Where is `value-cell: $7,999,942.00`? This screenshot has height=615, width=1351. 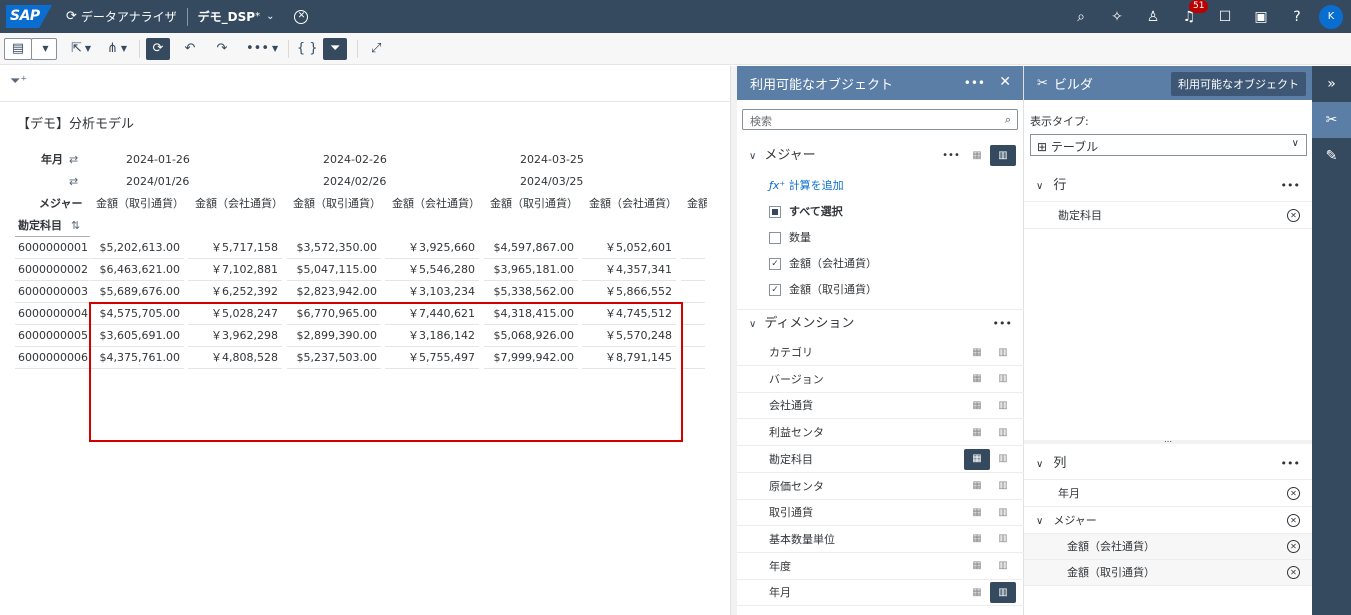
value-cell: $7,999,942.00 is located at coordinates (531, 358).